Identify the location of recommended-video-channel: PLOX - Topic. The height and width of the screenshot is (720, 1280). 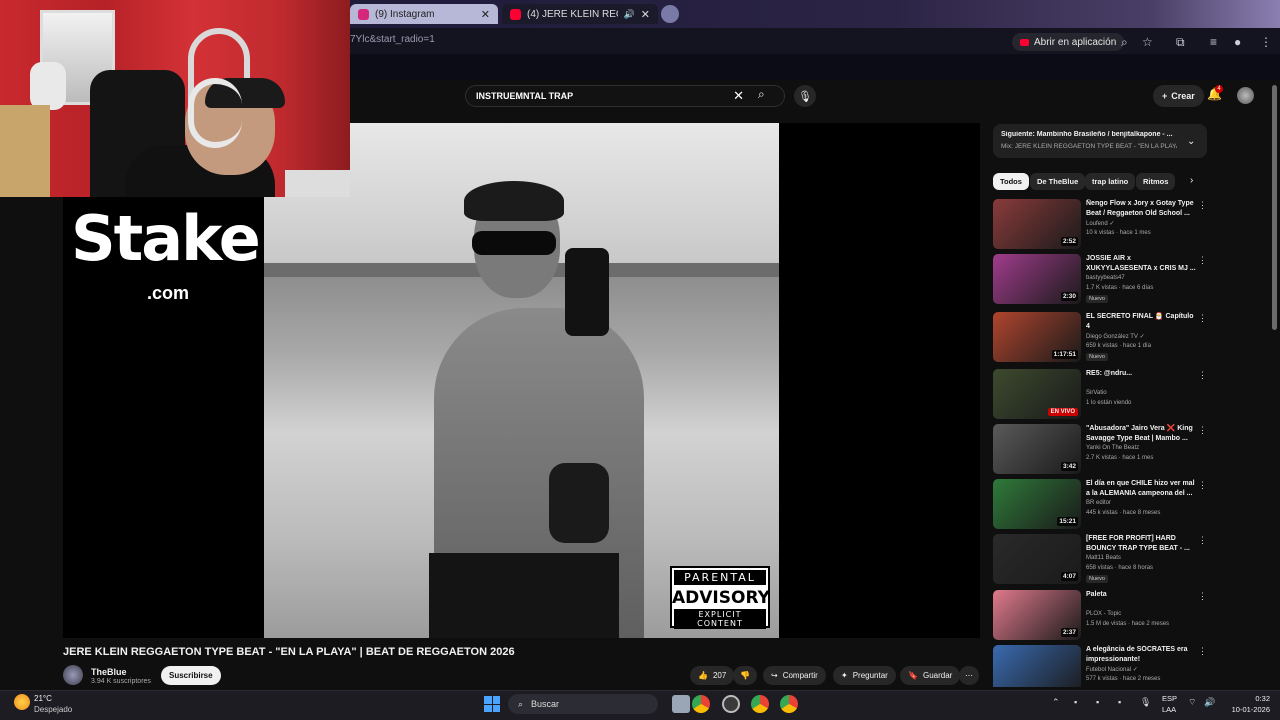
(1103, 614).